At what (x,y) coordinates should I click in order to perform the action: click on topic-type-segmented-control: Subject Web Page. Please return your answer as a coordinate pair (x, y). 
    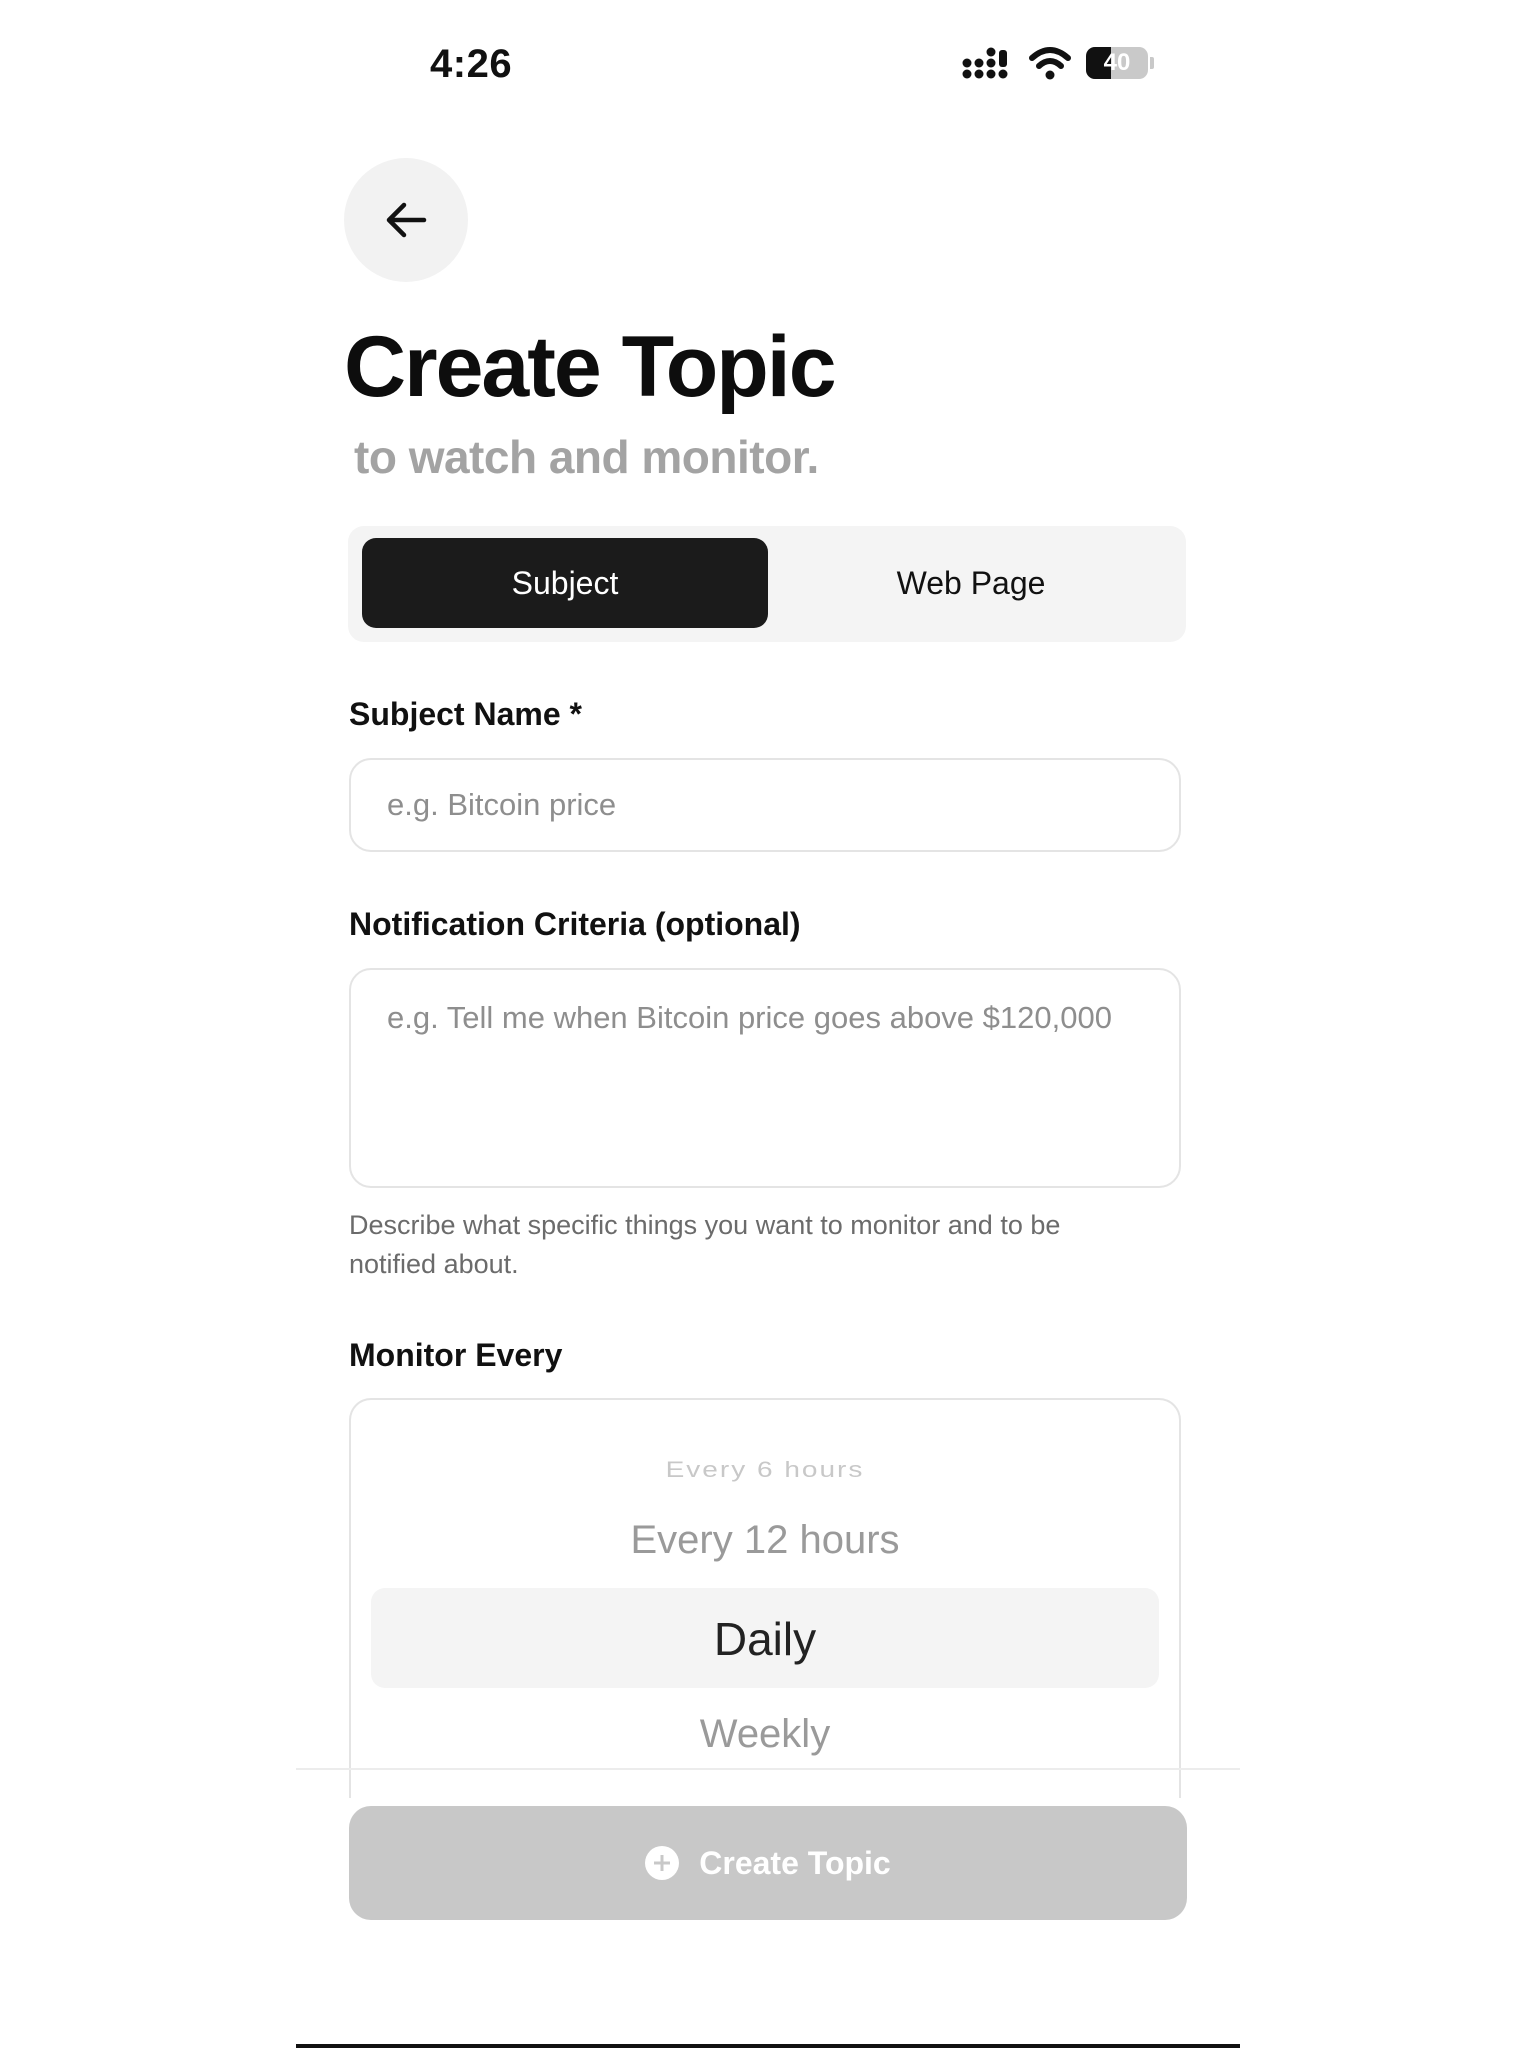
    Looking at the image, I should click on (767, 584).